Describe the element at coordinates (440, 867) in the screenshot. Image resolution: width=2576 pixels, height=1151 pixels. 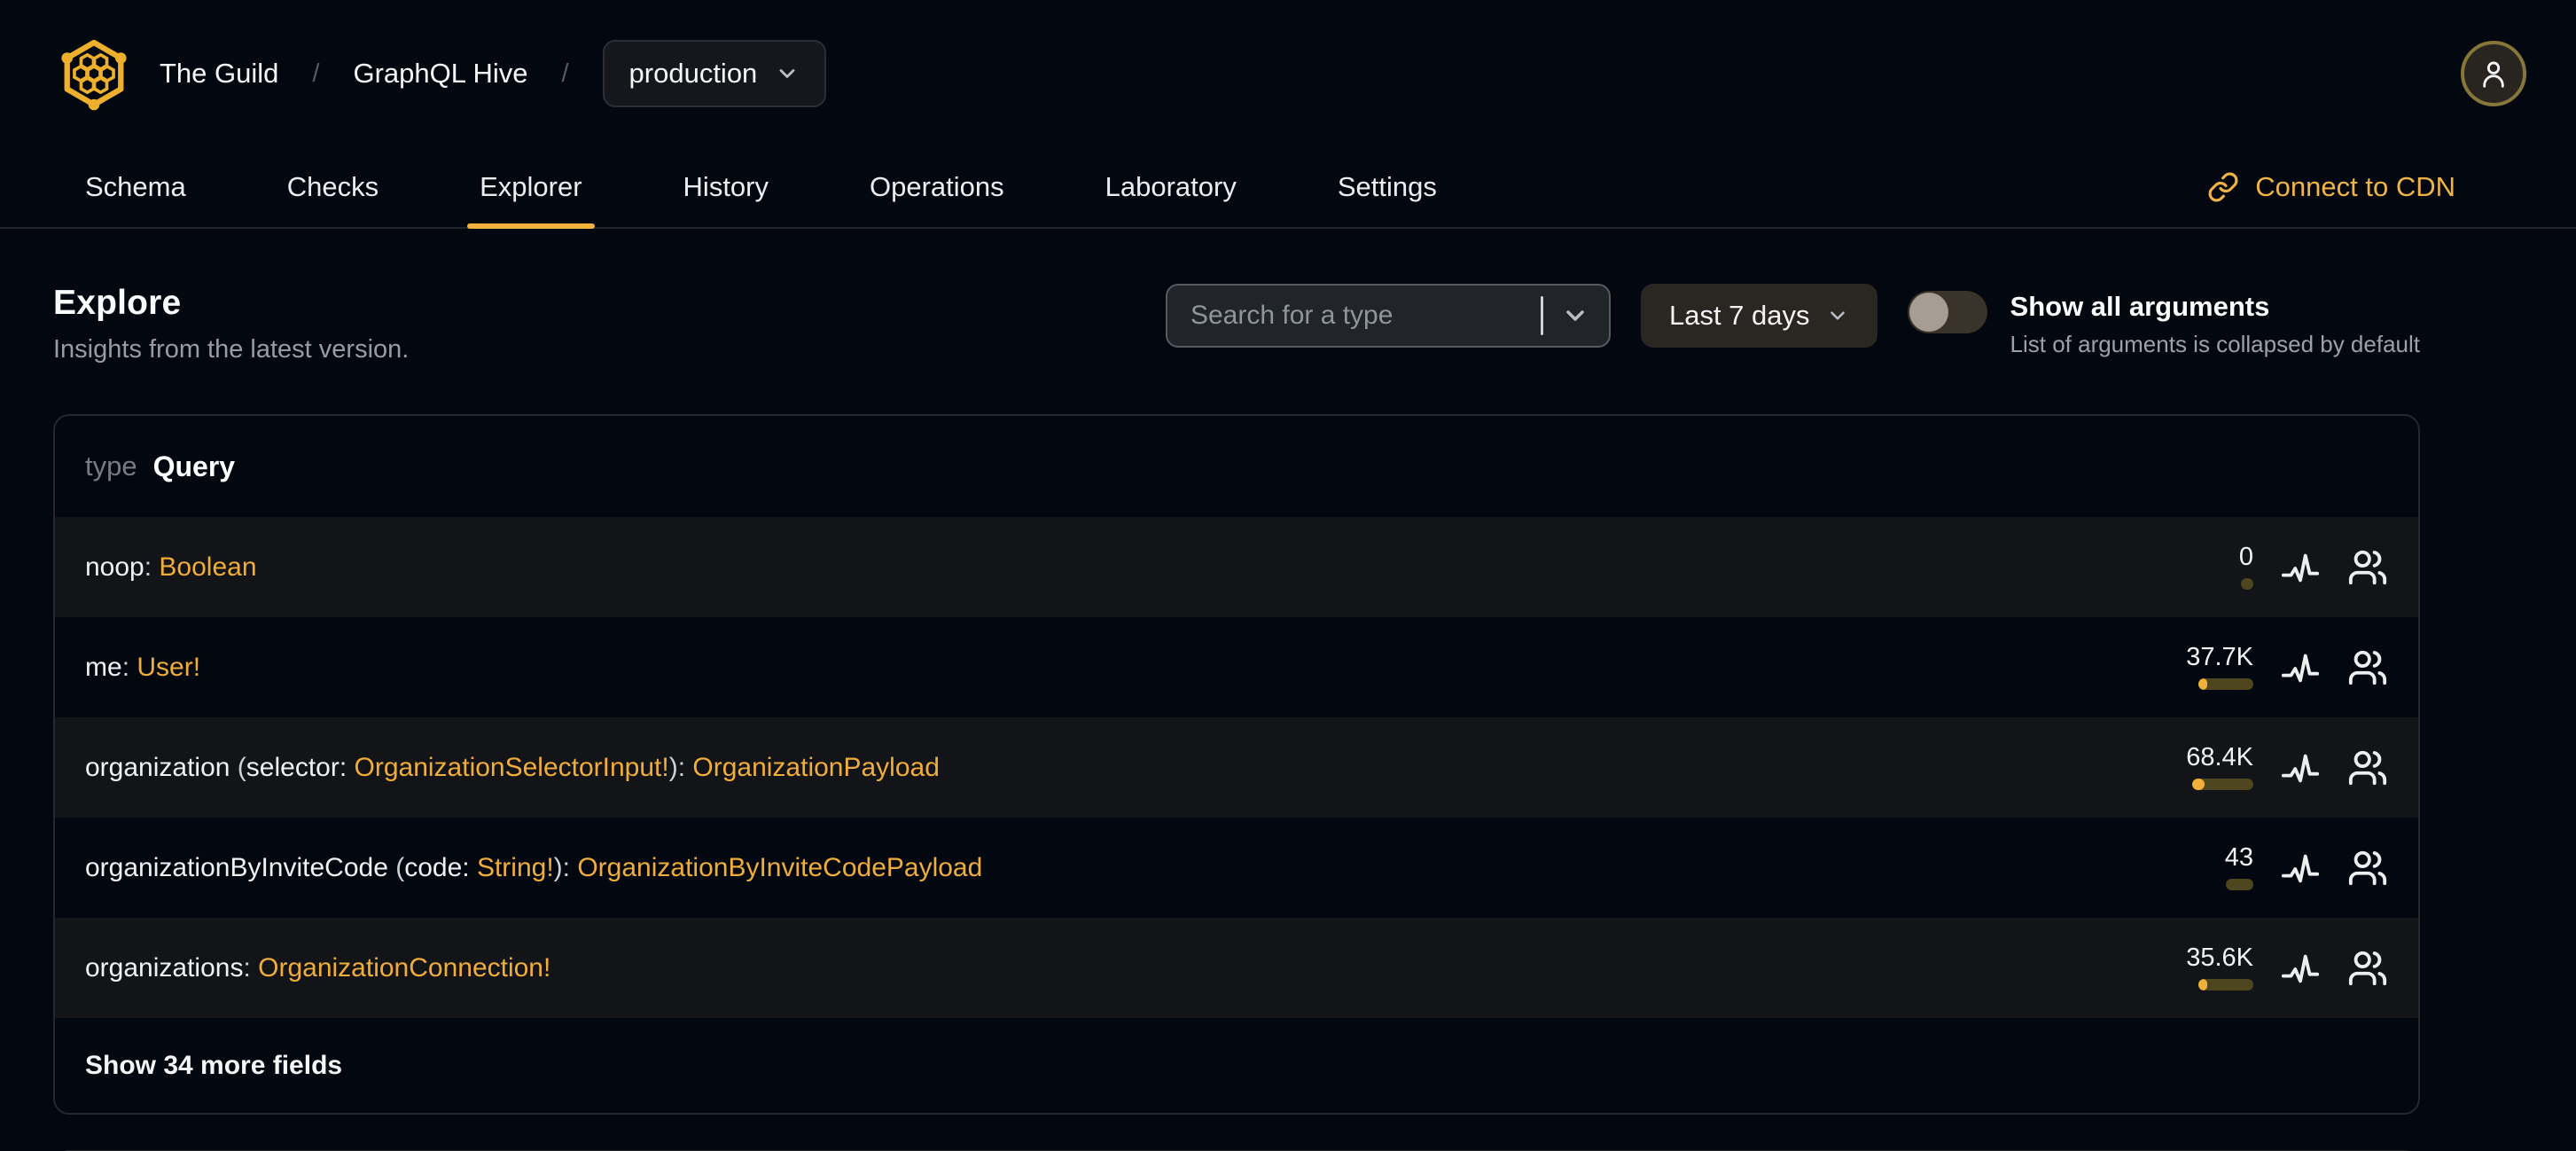
I see `argument-name: code:` at that location.